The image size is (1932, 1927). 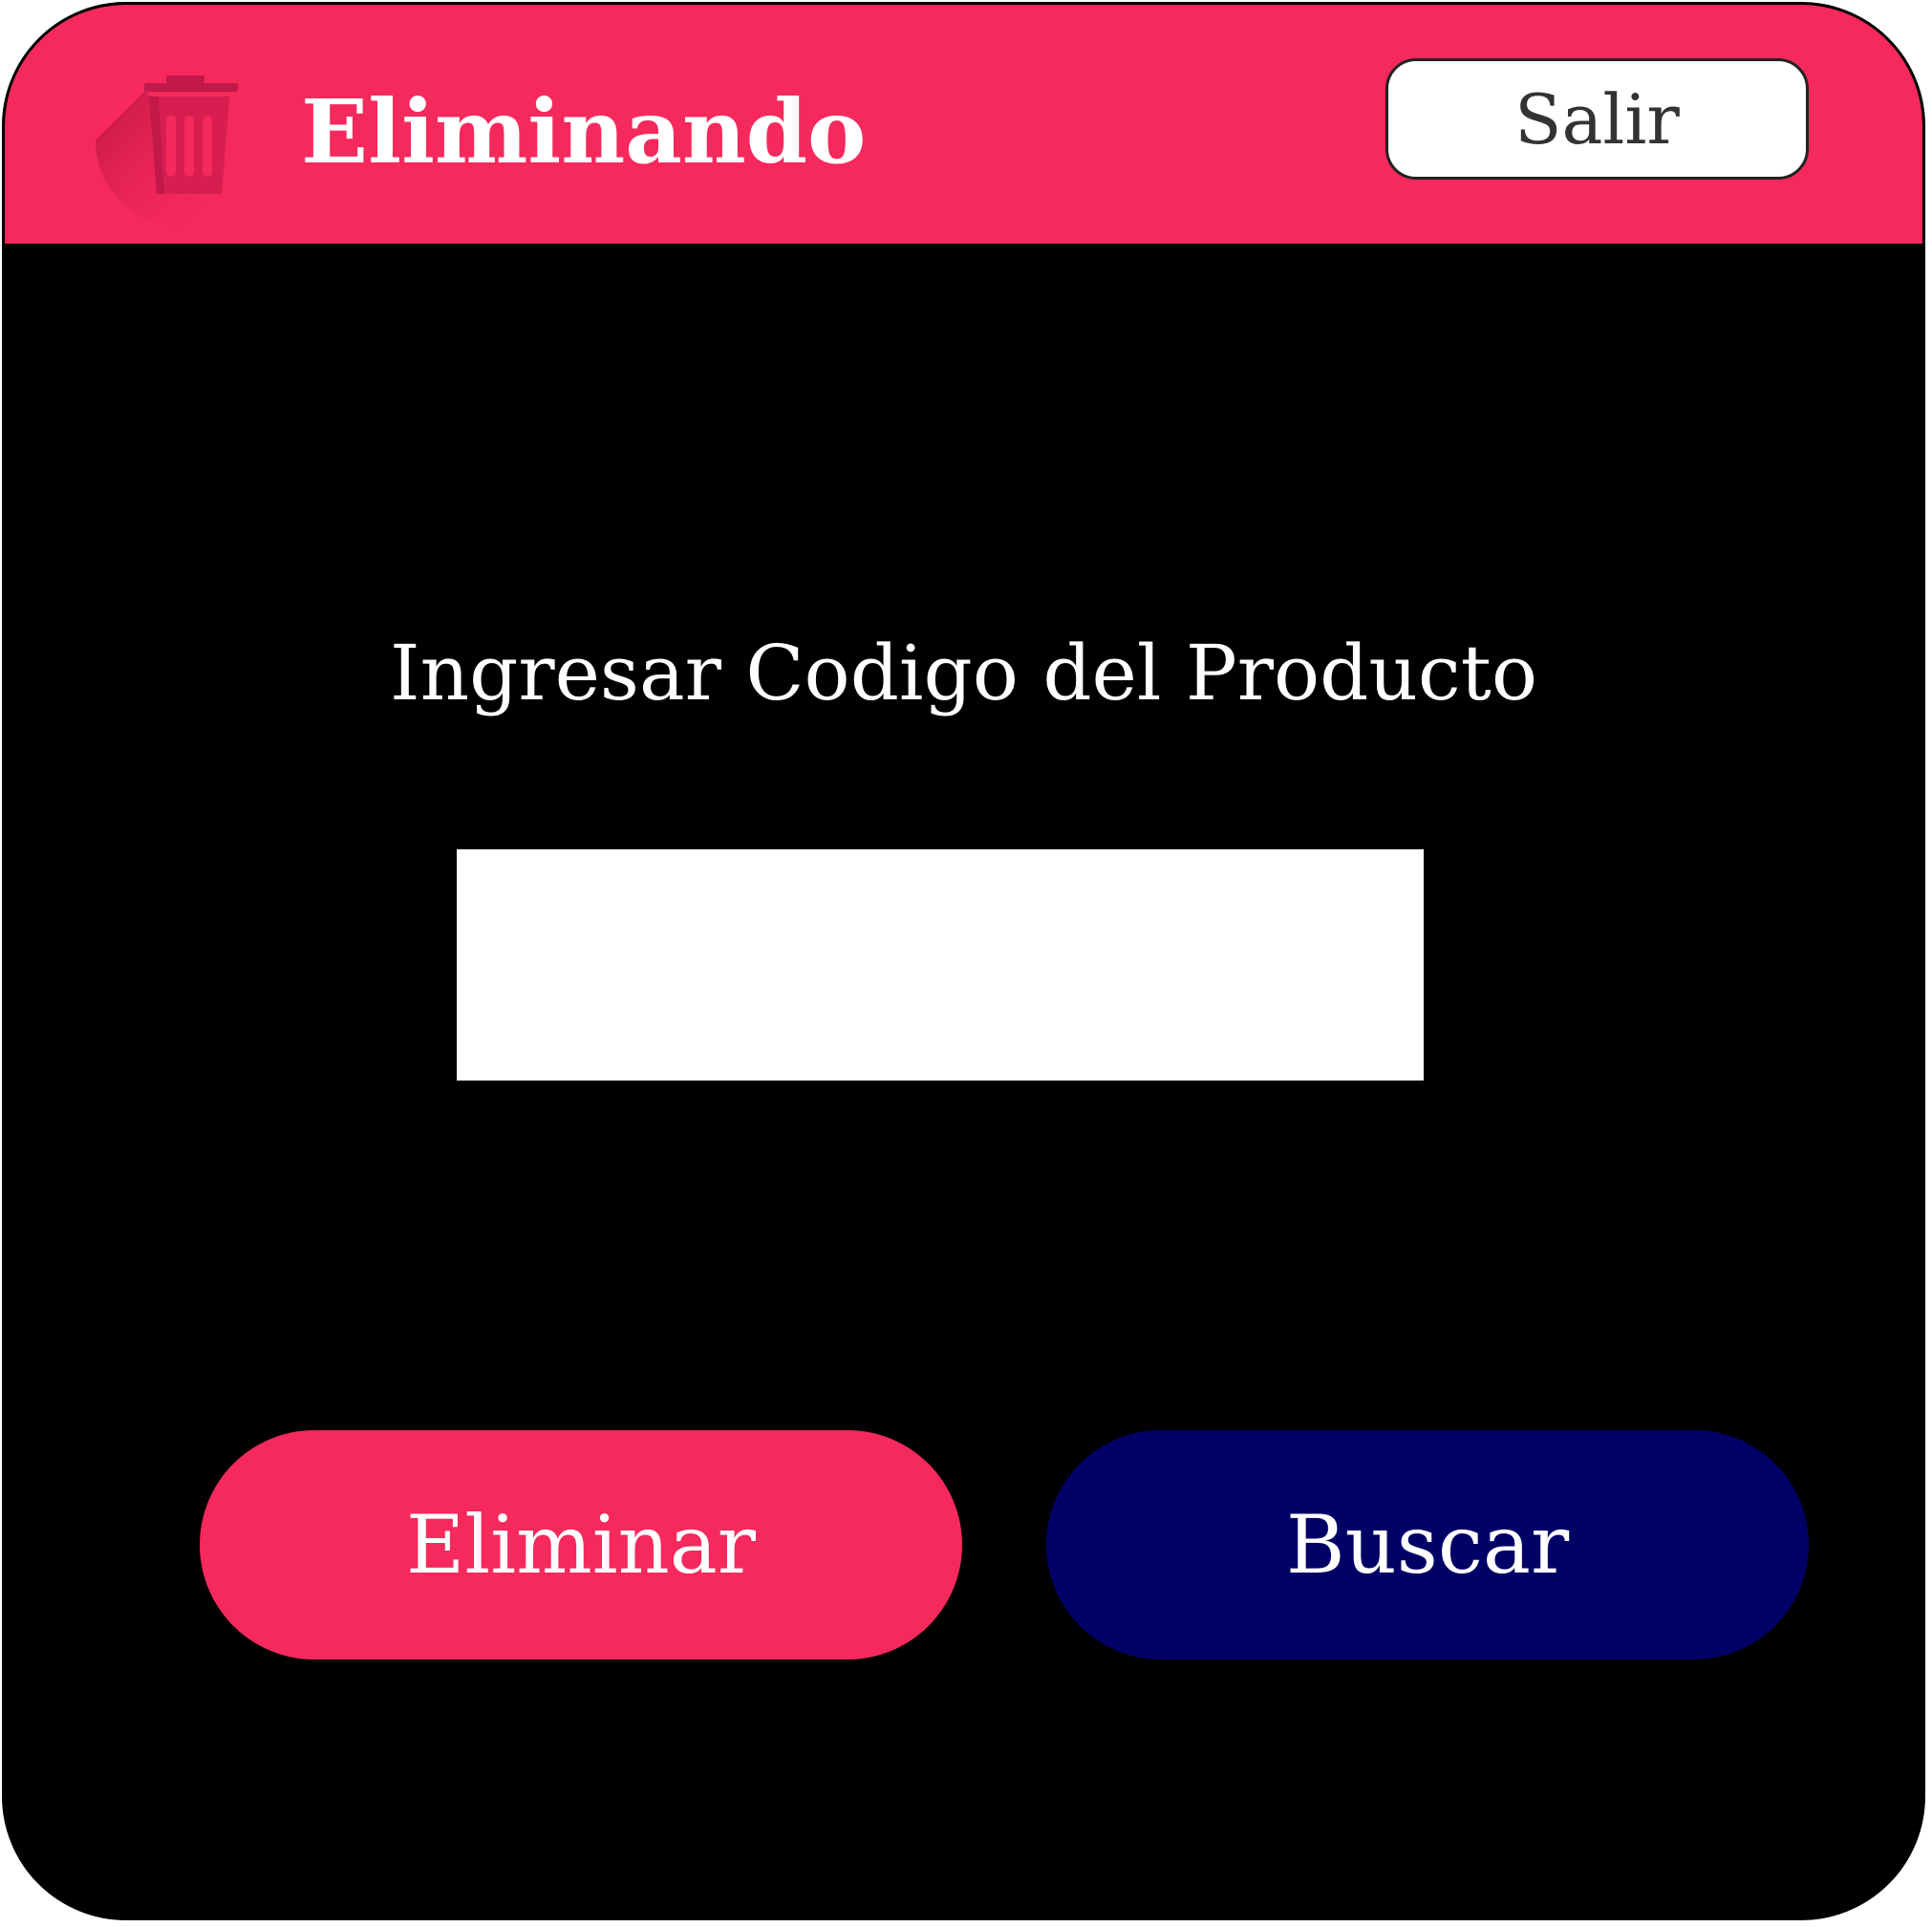 I want to click on exit-button: Salir, so click(x=1597, y=119).